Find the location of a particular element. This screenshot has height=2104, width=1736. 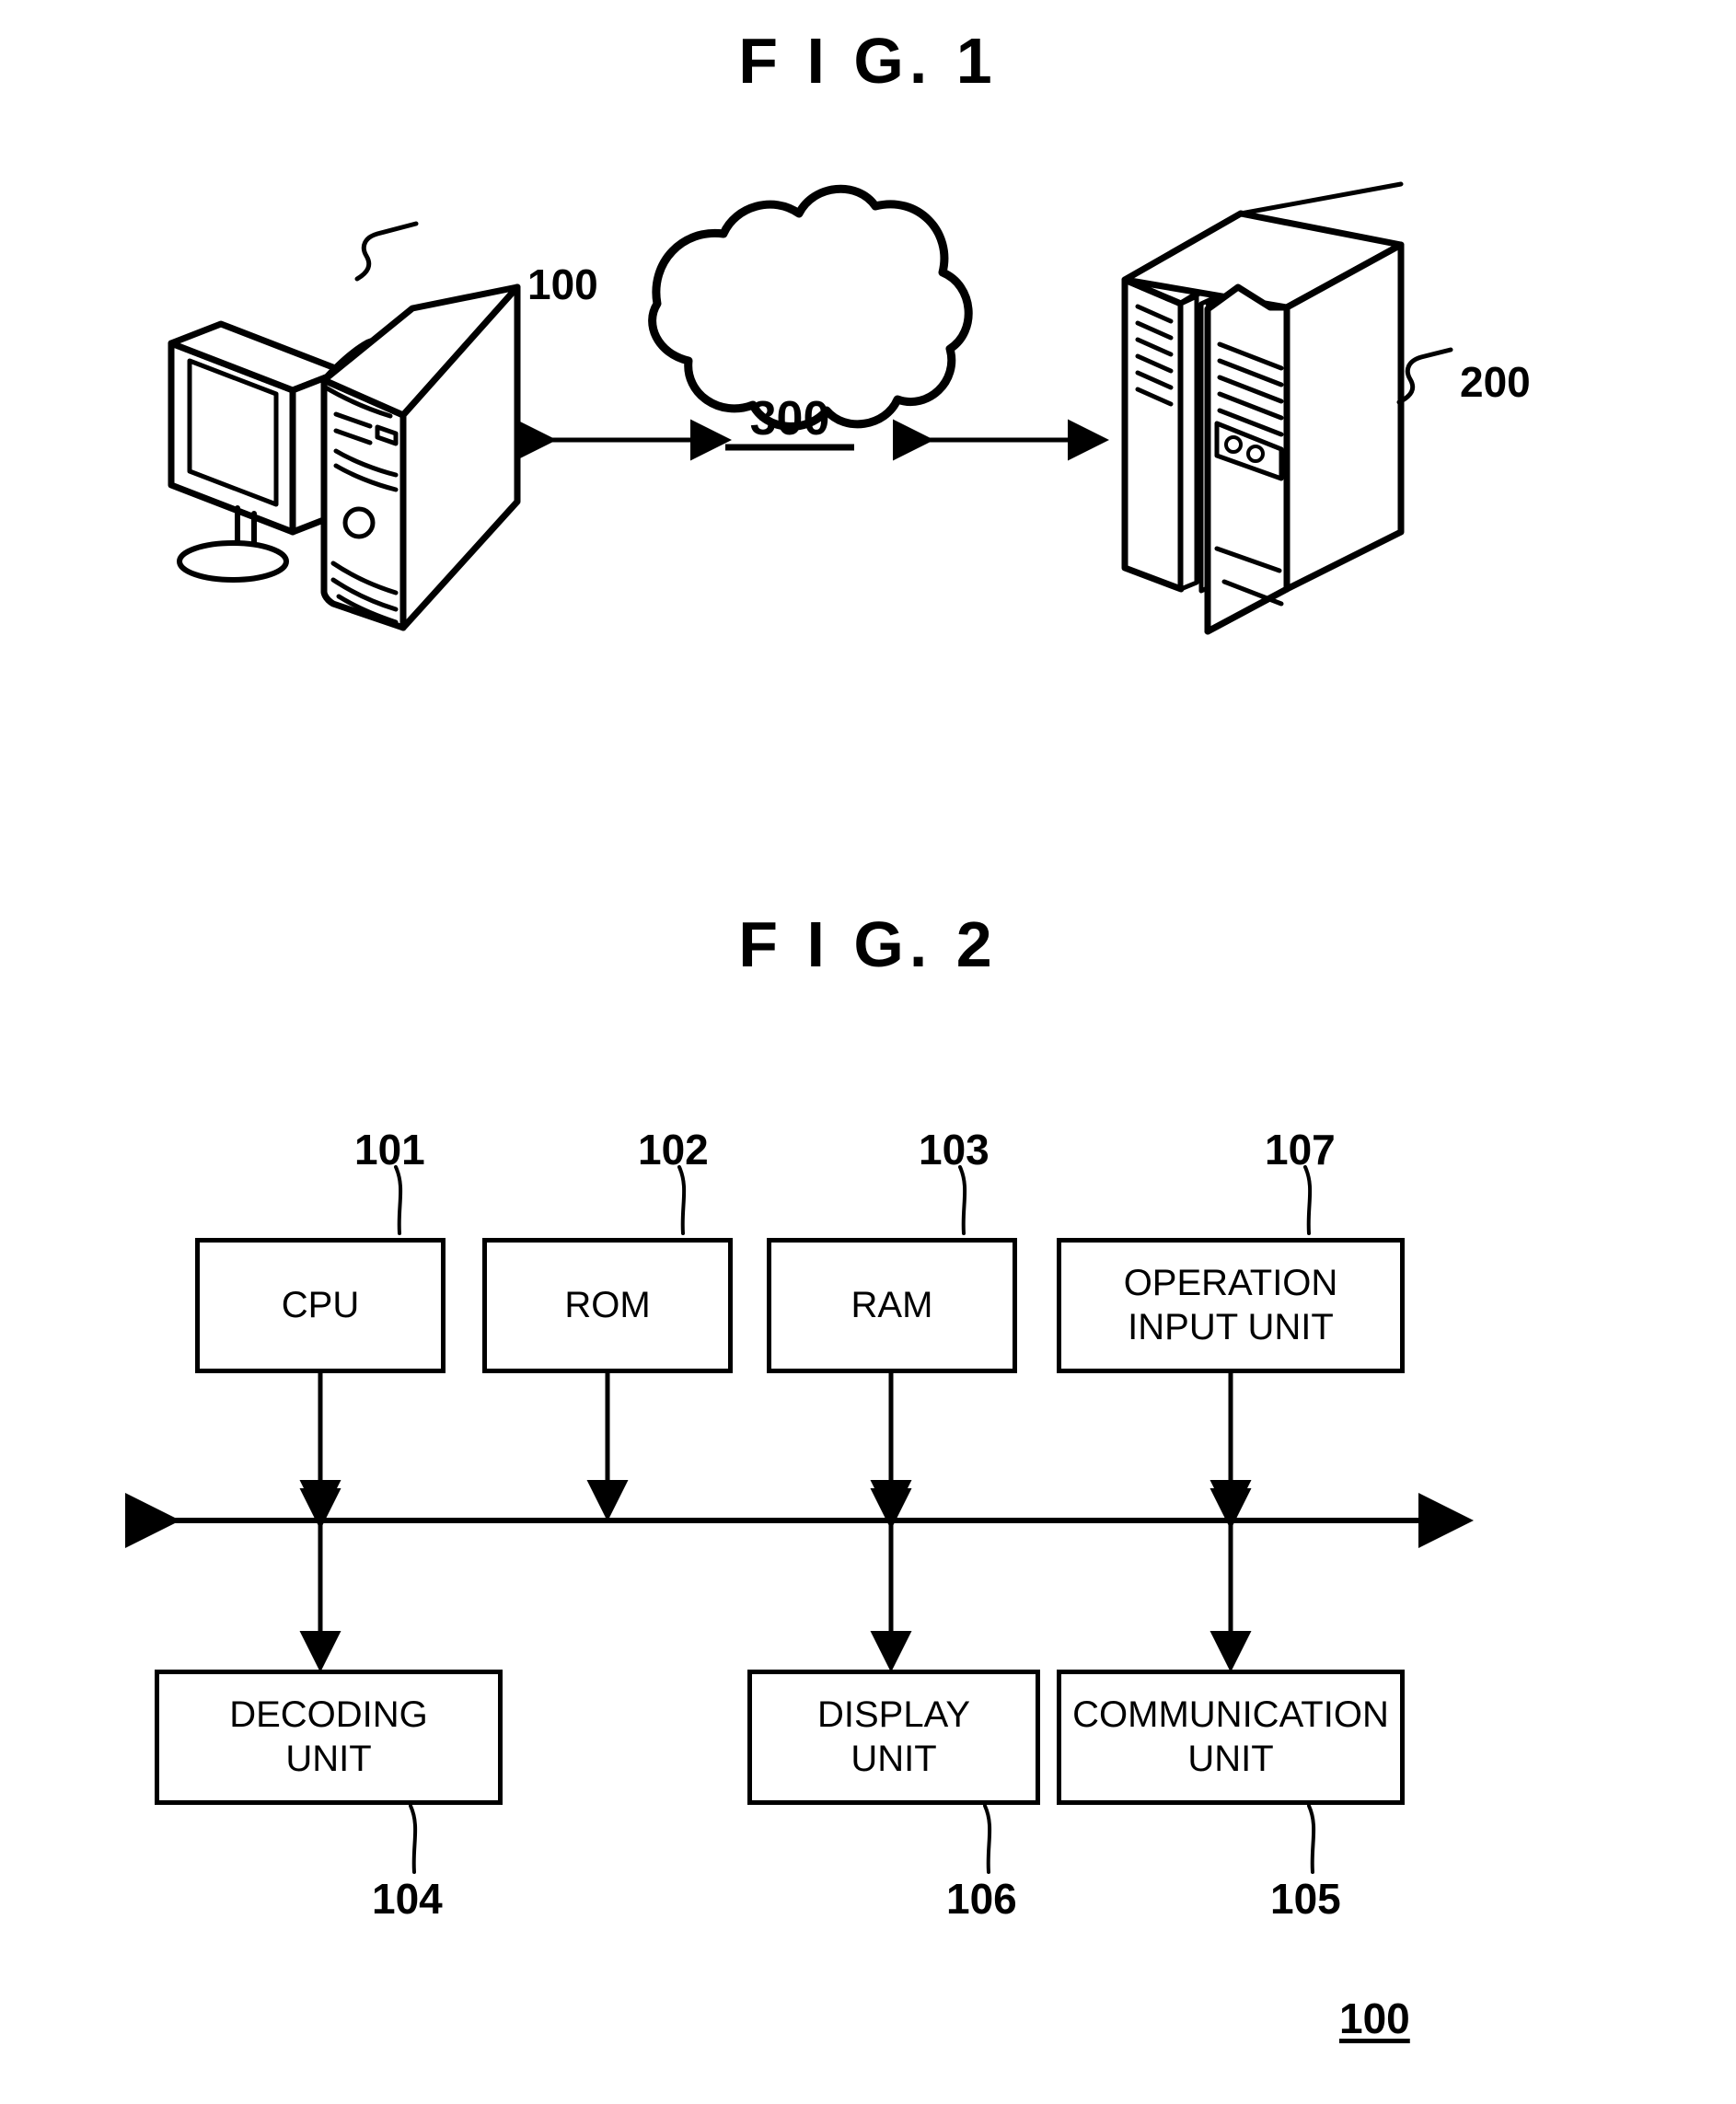

block-decoding-unit: DECODING UNIT is located at coordinates (329, 1738).